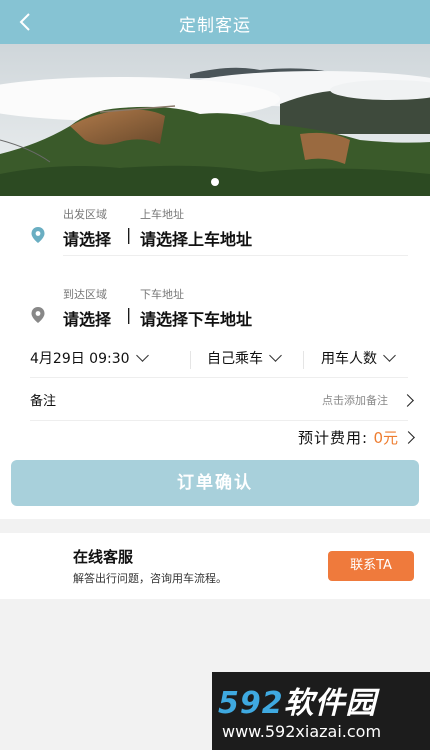 This screenshot has width=430, height=750. I want to click on watermark-number: 592, so click(251, 703).